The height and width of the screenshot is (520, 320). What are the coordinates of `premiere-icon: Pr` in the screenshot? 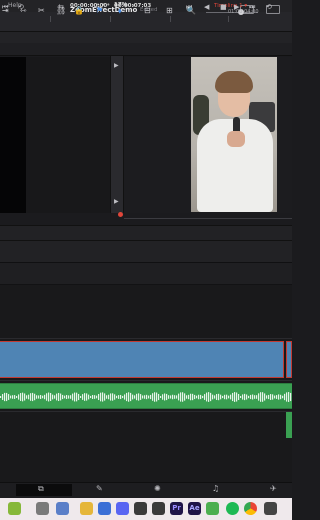 It's located at (176, 508).